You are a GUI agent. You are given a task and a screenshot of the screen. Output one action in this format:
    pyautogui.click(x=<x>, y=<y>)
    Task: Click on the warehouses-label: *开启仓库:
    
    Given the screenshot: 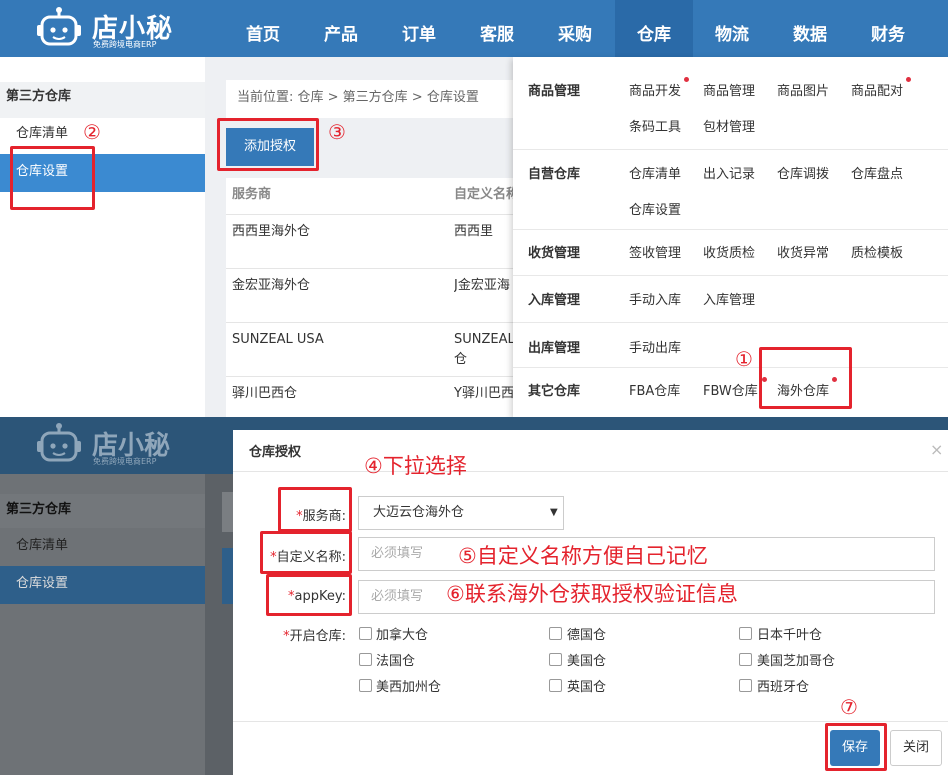 What is the action you would take?
    pyautogui.click(x=314, y=636)
    